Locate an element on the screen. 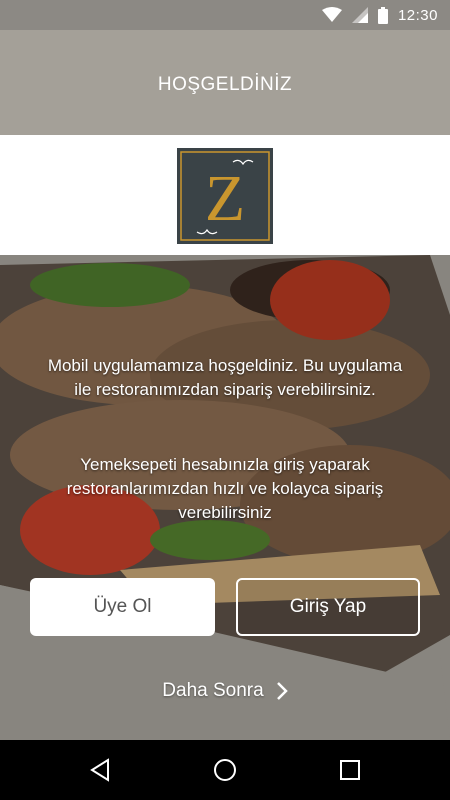  header: HOŞGELDİNİZ is located at coordinates (225, 82).